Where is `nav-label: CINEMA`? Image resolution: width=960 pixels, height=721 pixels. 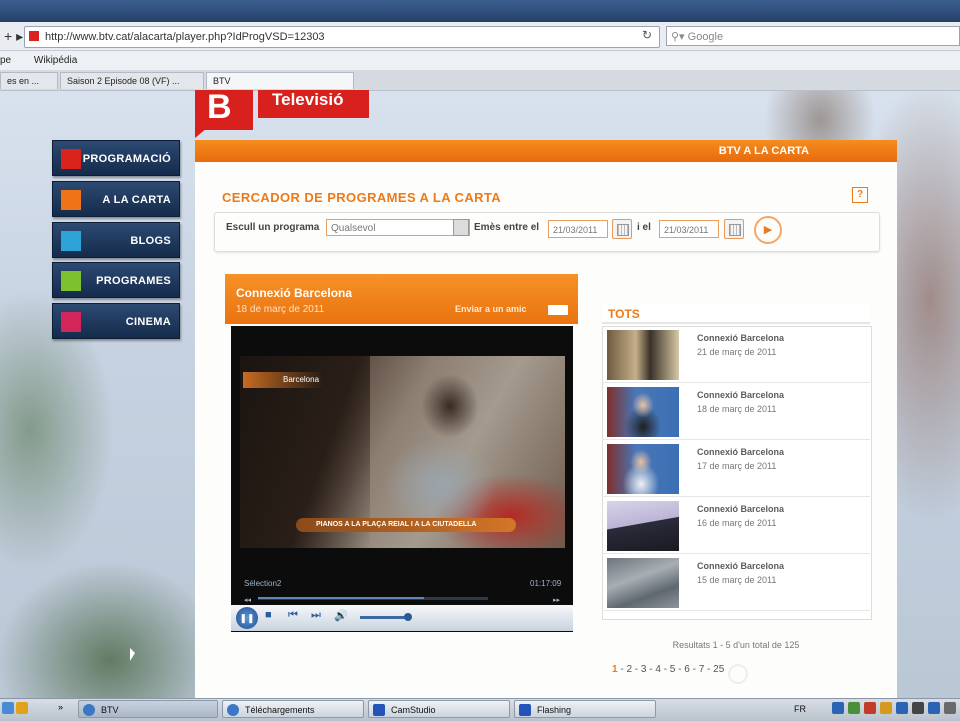
nav-label: CINEMA is located at coordinates (148, 322).